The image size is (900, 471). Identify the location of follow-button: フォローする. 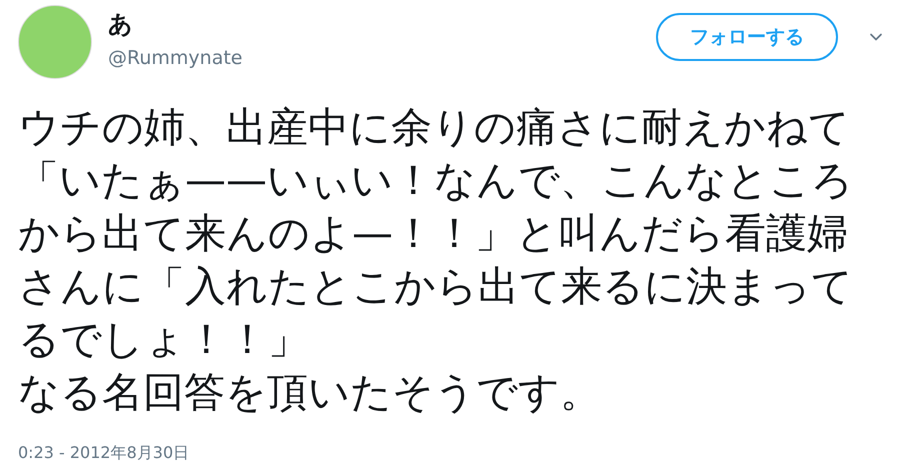
(747, 37).